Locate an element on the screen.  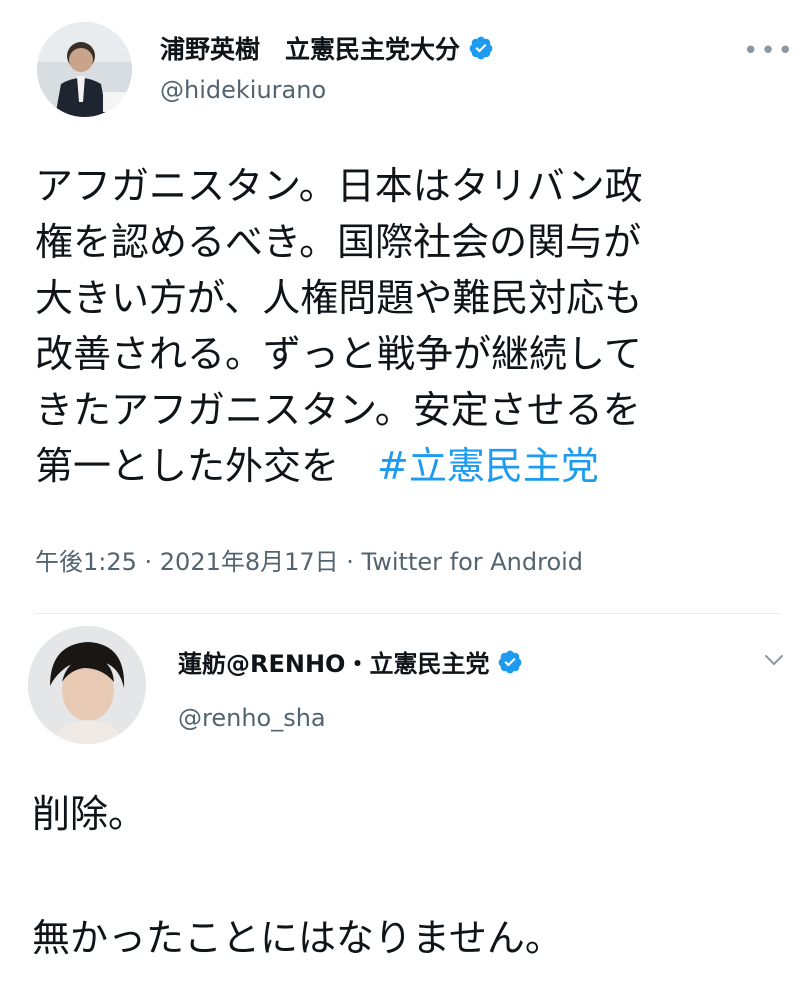
chevron-down-icon is located at coordinates (774, 660).